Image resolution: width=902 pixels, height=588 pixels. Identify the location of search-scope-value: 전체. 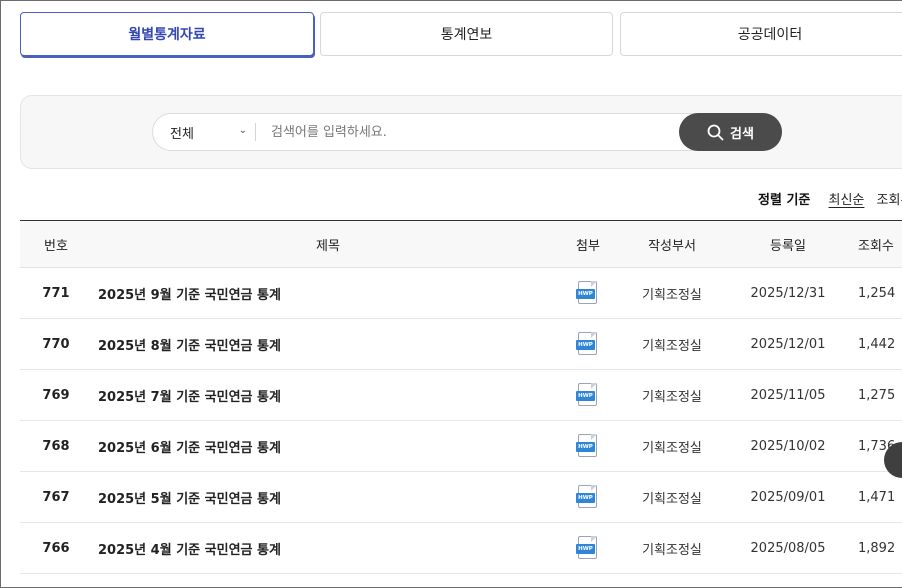
(182, 134).